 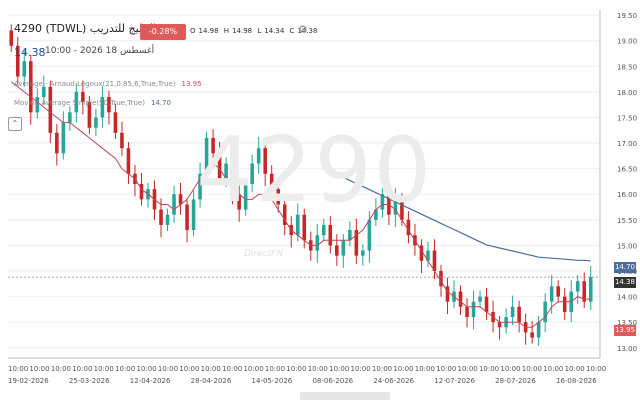 What do you see at coordinates (627, 67) in the screenshot?
I see `y-tick-label: 18.50` at bounding box center [627, 67].